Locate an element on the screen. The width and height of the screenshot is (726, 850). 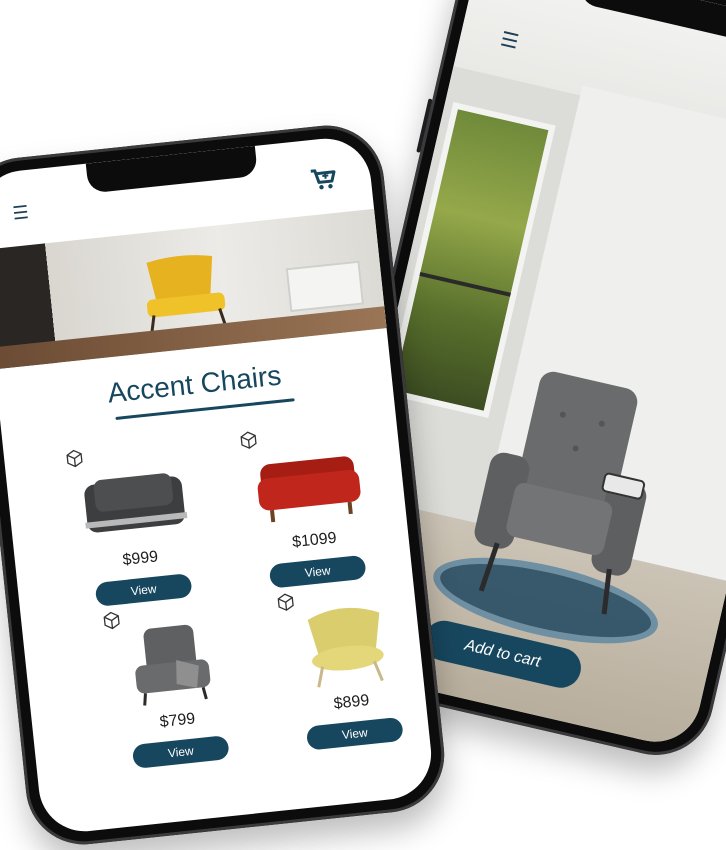
product-image-yellow-wingback-chair is located at coordinates (346, 646).